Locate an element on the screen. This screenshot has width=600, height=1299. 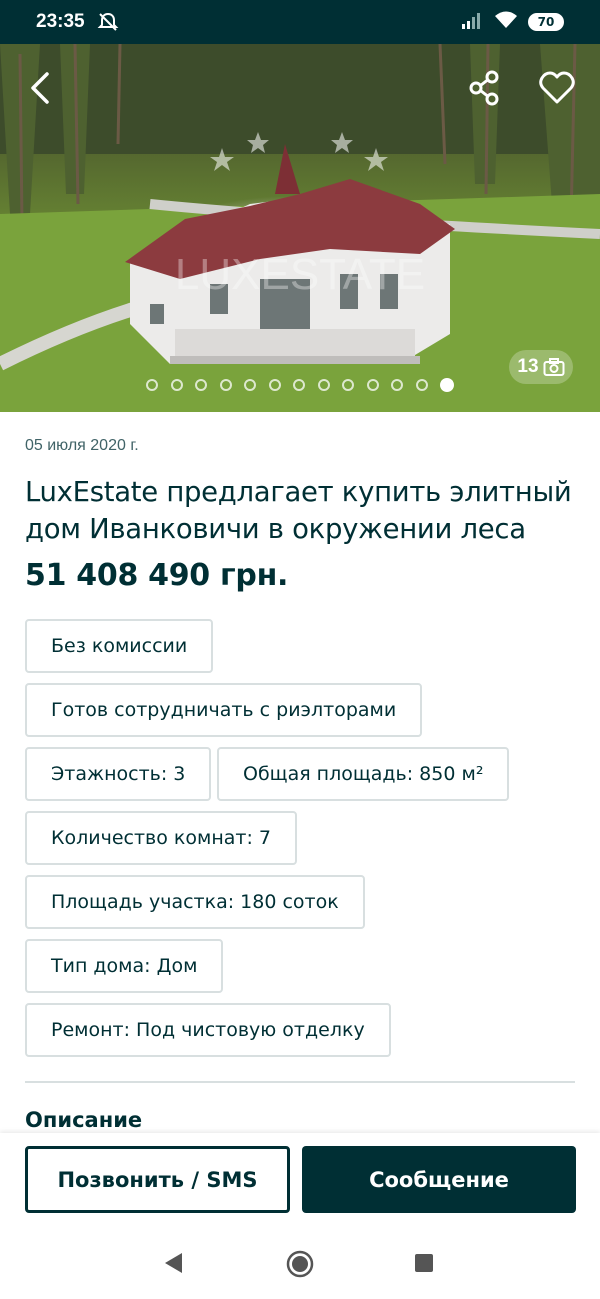
description-title: Описание is located at coordinates (84, 1120).